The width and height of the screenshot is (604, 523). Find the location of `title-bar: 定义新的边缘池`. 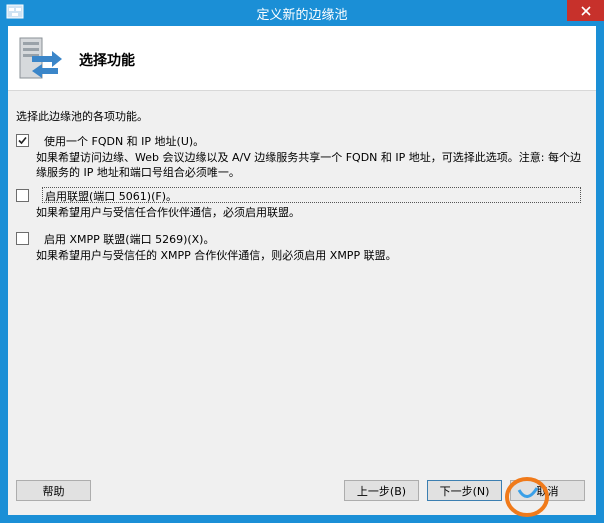

title-bar: 定义新的边缘池 is located at coordinates (302, 13).